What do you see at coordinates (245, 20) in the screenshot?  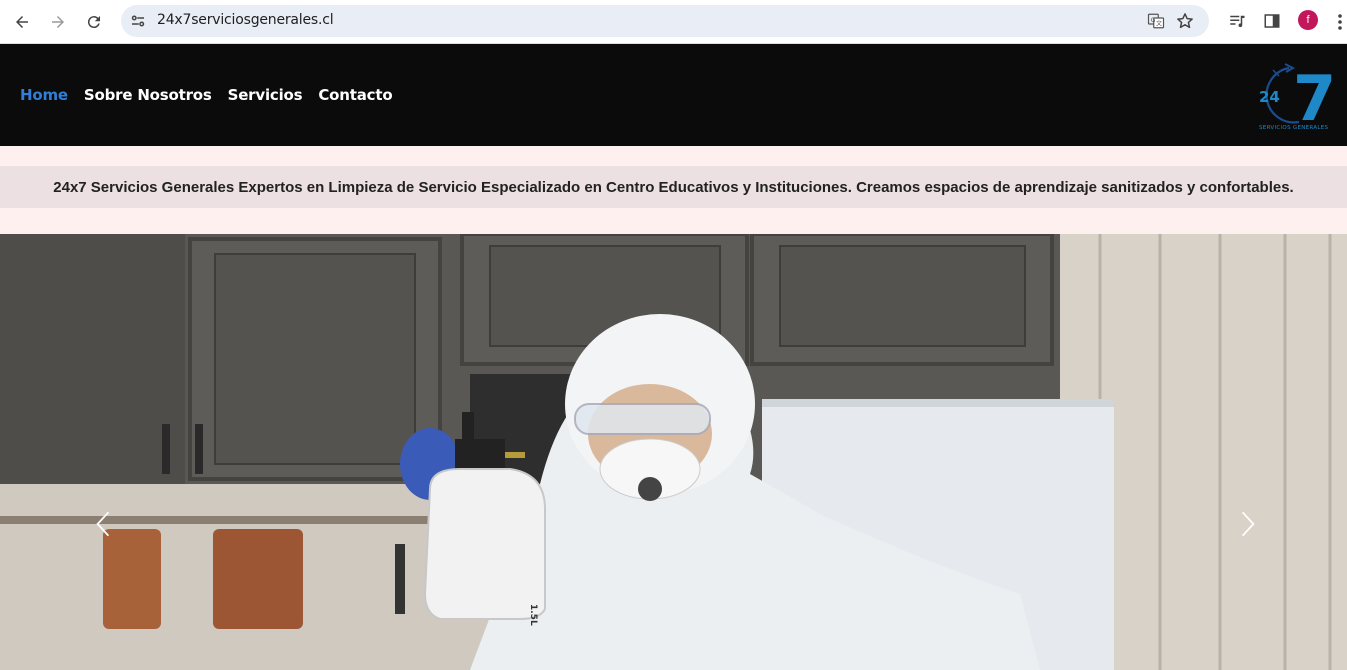 I see `url-text: 24x7serviciosgenerales.cl` at bounding box center [245, 20].